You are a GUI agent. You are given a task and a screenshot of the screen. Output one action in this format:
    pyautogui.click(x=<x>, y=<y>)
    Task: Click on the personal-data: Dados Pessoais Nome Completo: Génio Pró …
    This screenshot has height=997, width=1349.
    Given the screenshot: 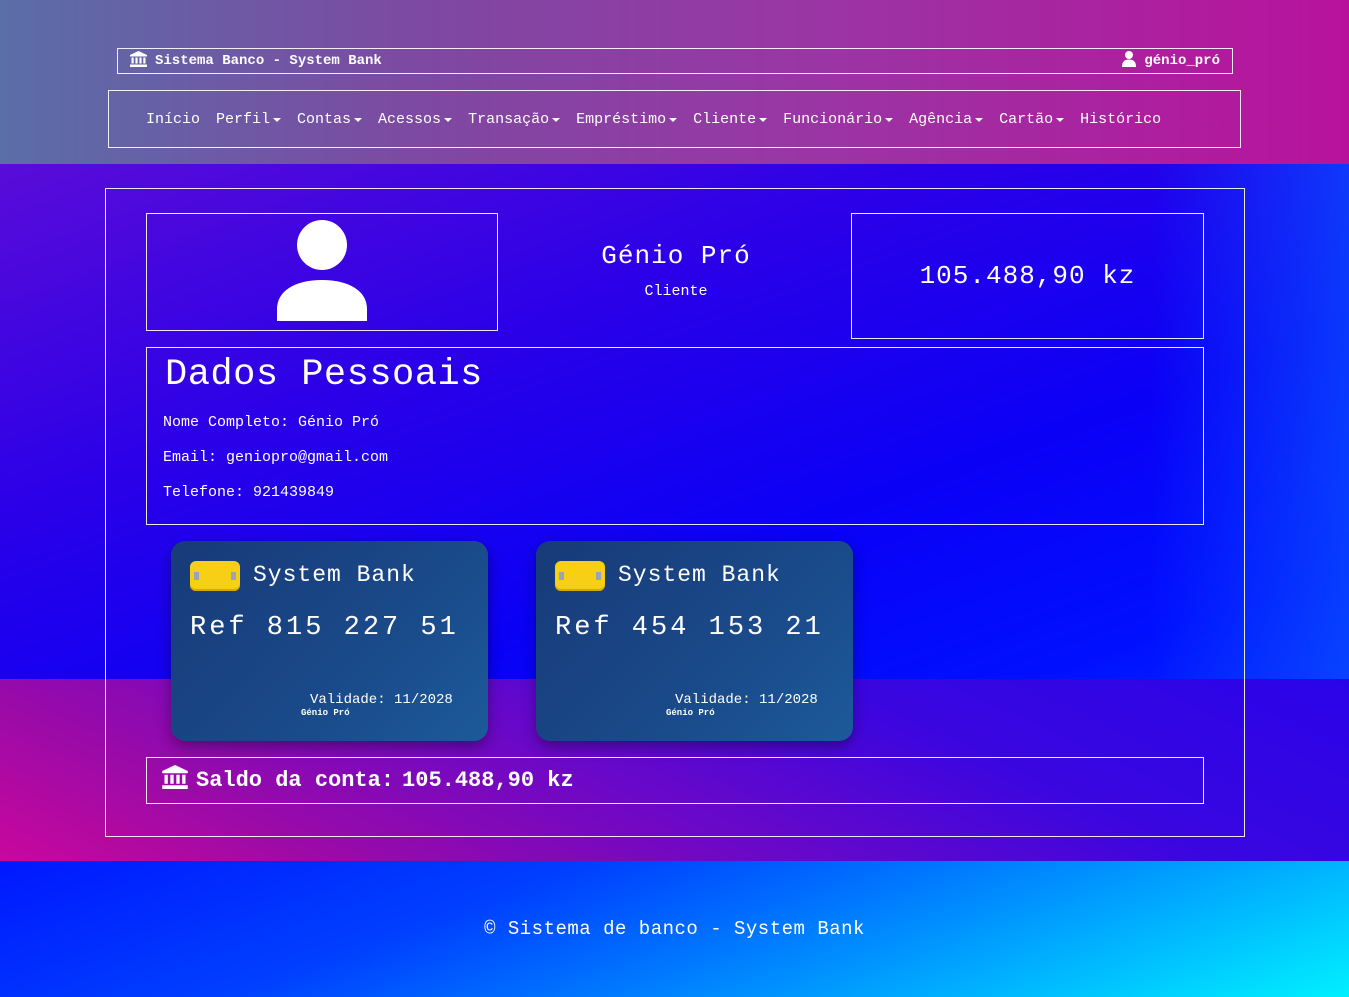 What is the action you would take?
    pyautogui.click(x=675, y=436)
    